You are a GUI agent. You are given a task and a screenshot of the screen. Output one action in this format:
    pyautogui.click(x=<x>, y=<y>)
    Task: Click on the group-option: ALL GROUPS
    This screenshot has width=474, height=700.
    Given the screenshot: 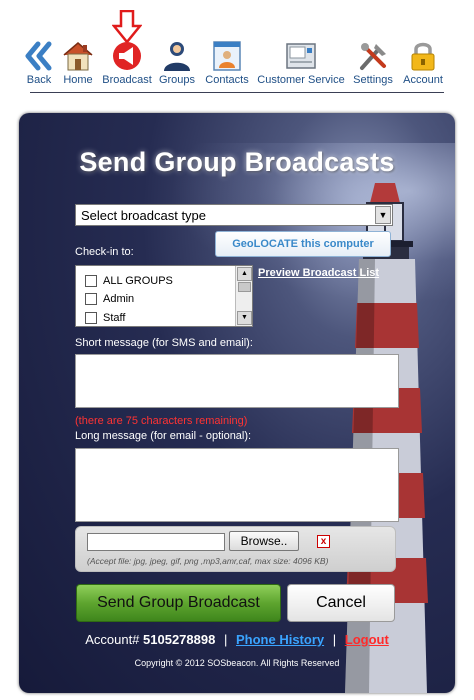 What is the action you would take?
    pyautogui.click(x=129, y=281)
    